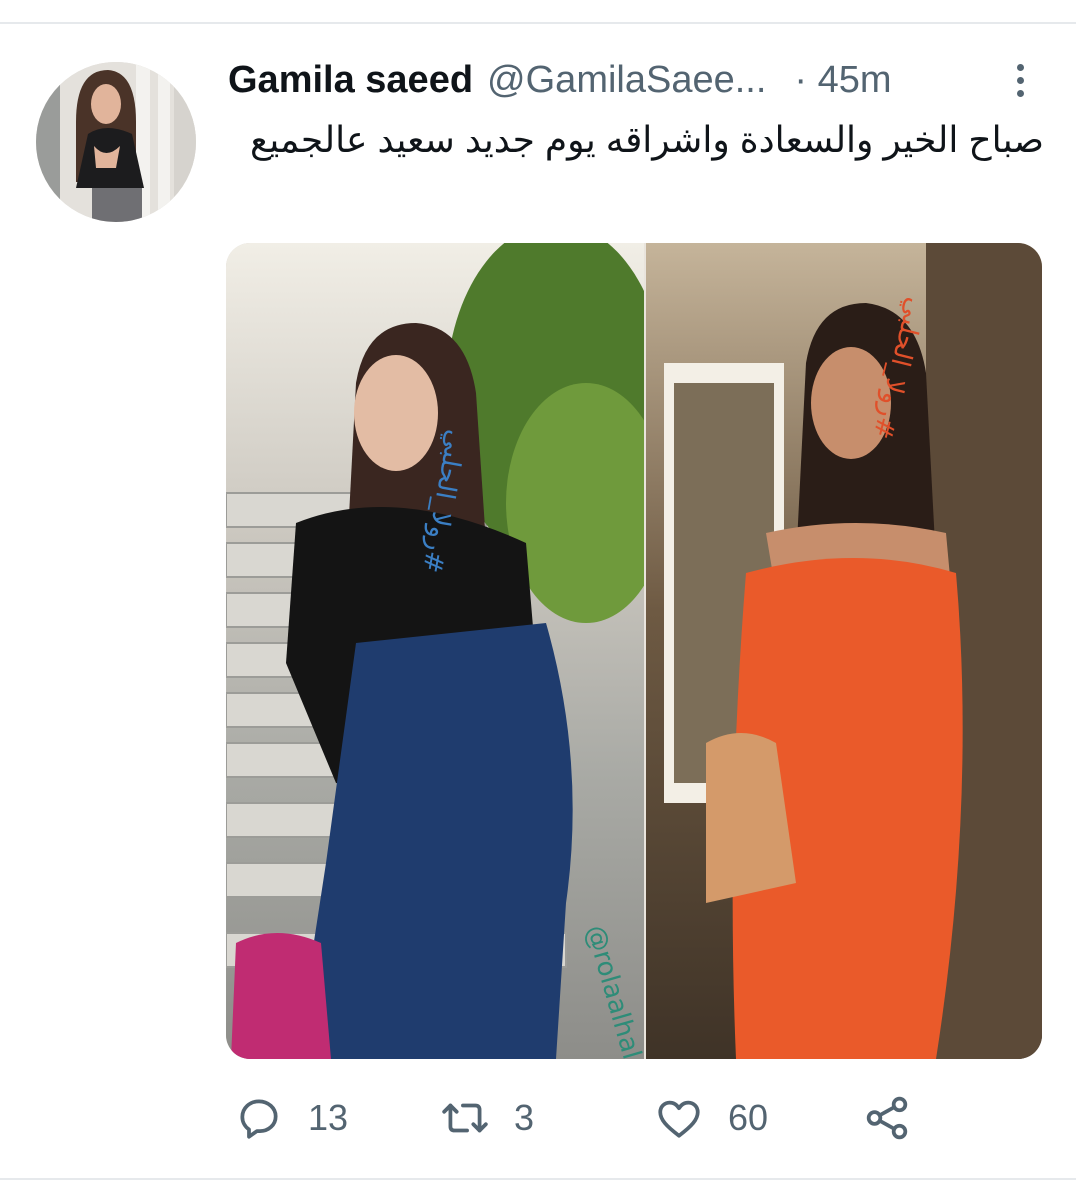 The height and width of the screenshot is (1202, 1076). Describe the element at coordinates (350, 80) in the screenshot. I see `display-name: Gamila saeed` at that location.